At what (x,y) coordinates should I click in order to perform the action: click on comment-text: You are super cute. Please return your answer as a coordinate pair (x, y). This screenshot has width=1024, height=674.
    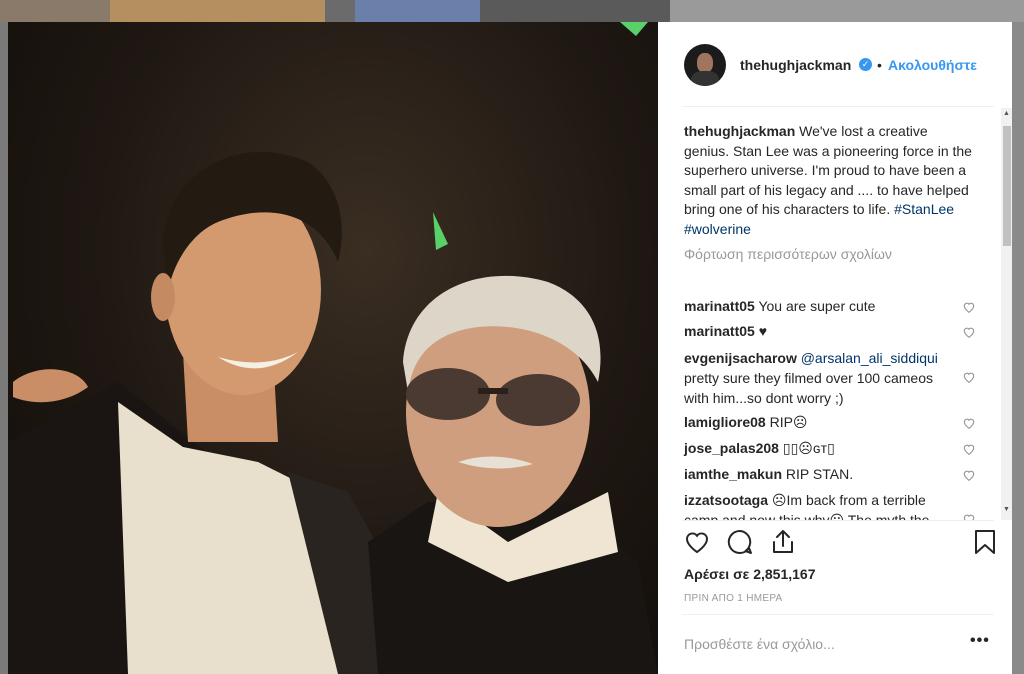
    Looking at the image, I should click on (815, 306).